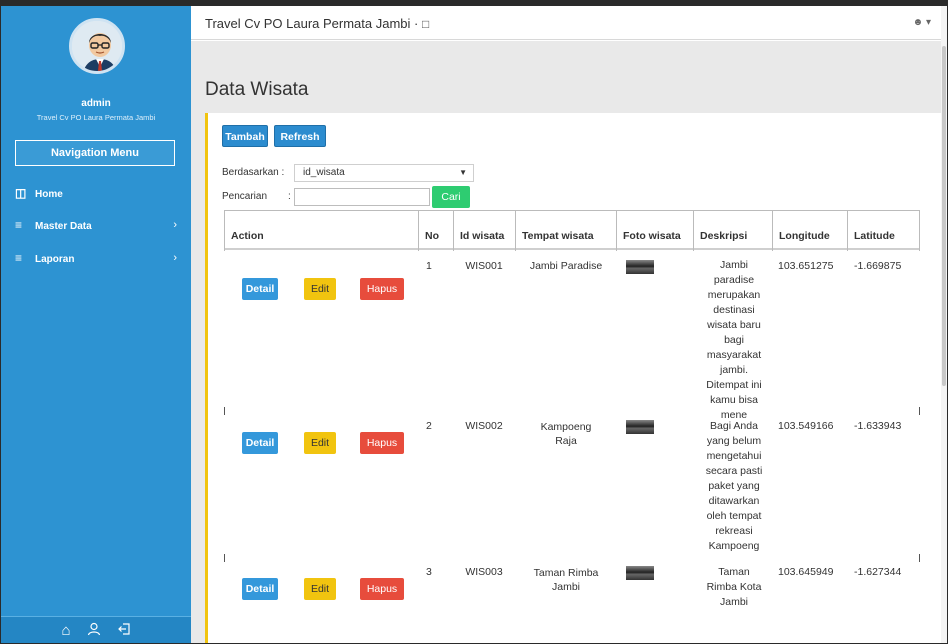 The height and width of the screenshot is (644, 948). Describe the element at coordinates (883, 231) in the screenshot. I see `col-latitude: Latitude` at that location.